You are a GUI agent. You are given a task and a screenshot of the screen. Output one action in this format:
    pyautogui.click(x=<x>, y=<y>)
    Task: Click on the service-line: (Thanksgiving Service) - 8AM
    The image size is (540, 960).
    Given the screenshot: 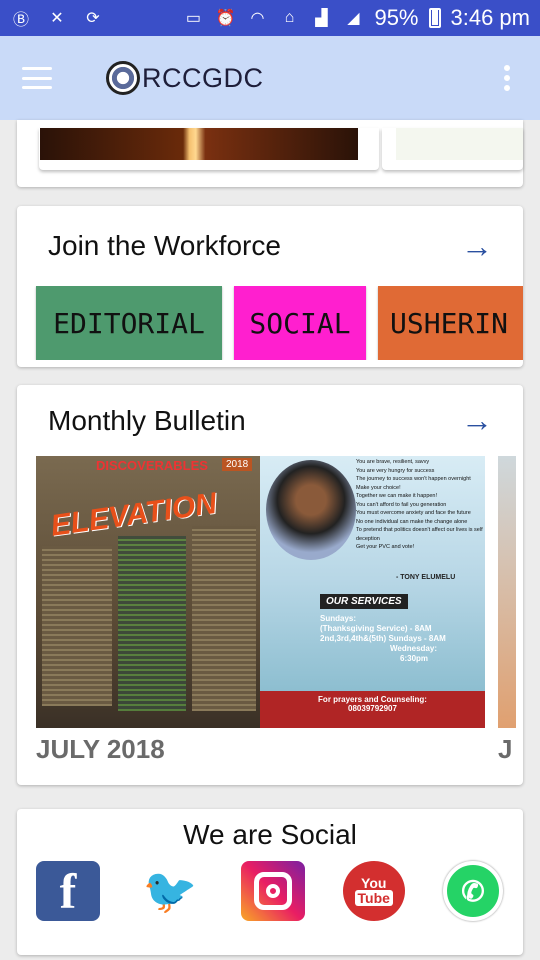 What is the action you would take?
    pyautogui.click(x=376, y=628)
    